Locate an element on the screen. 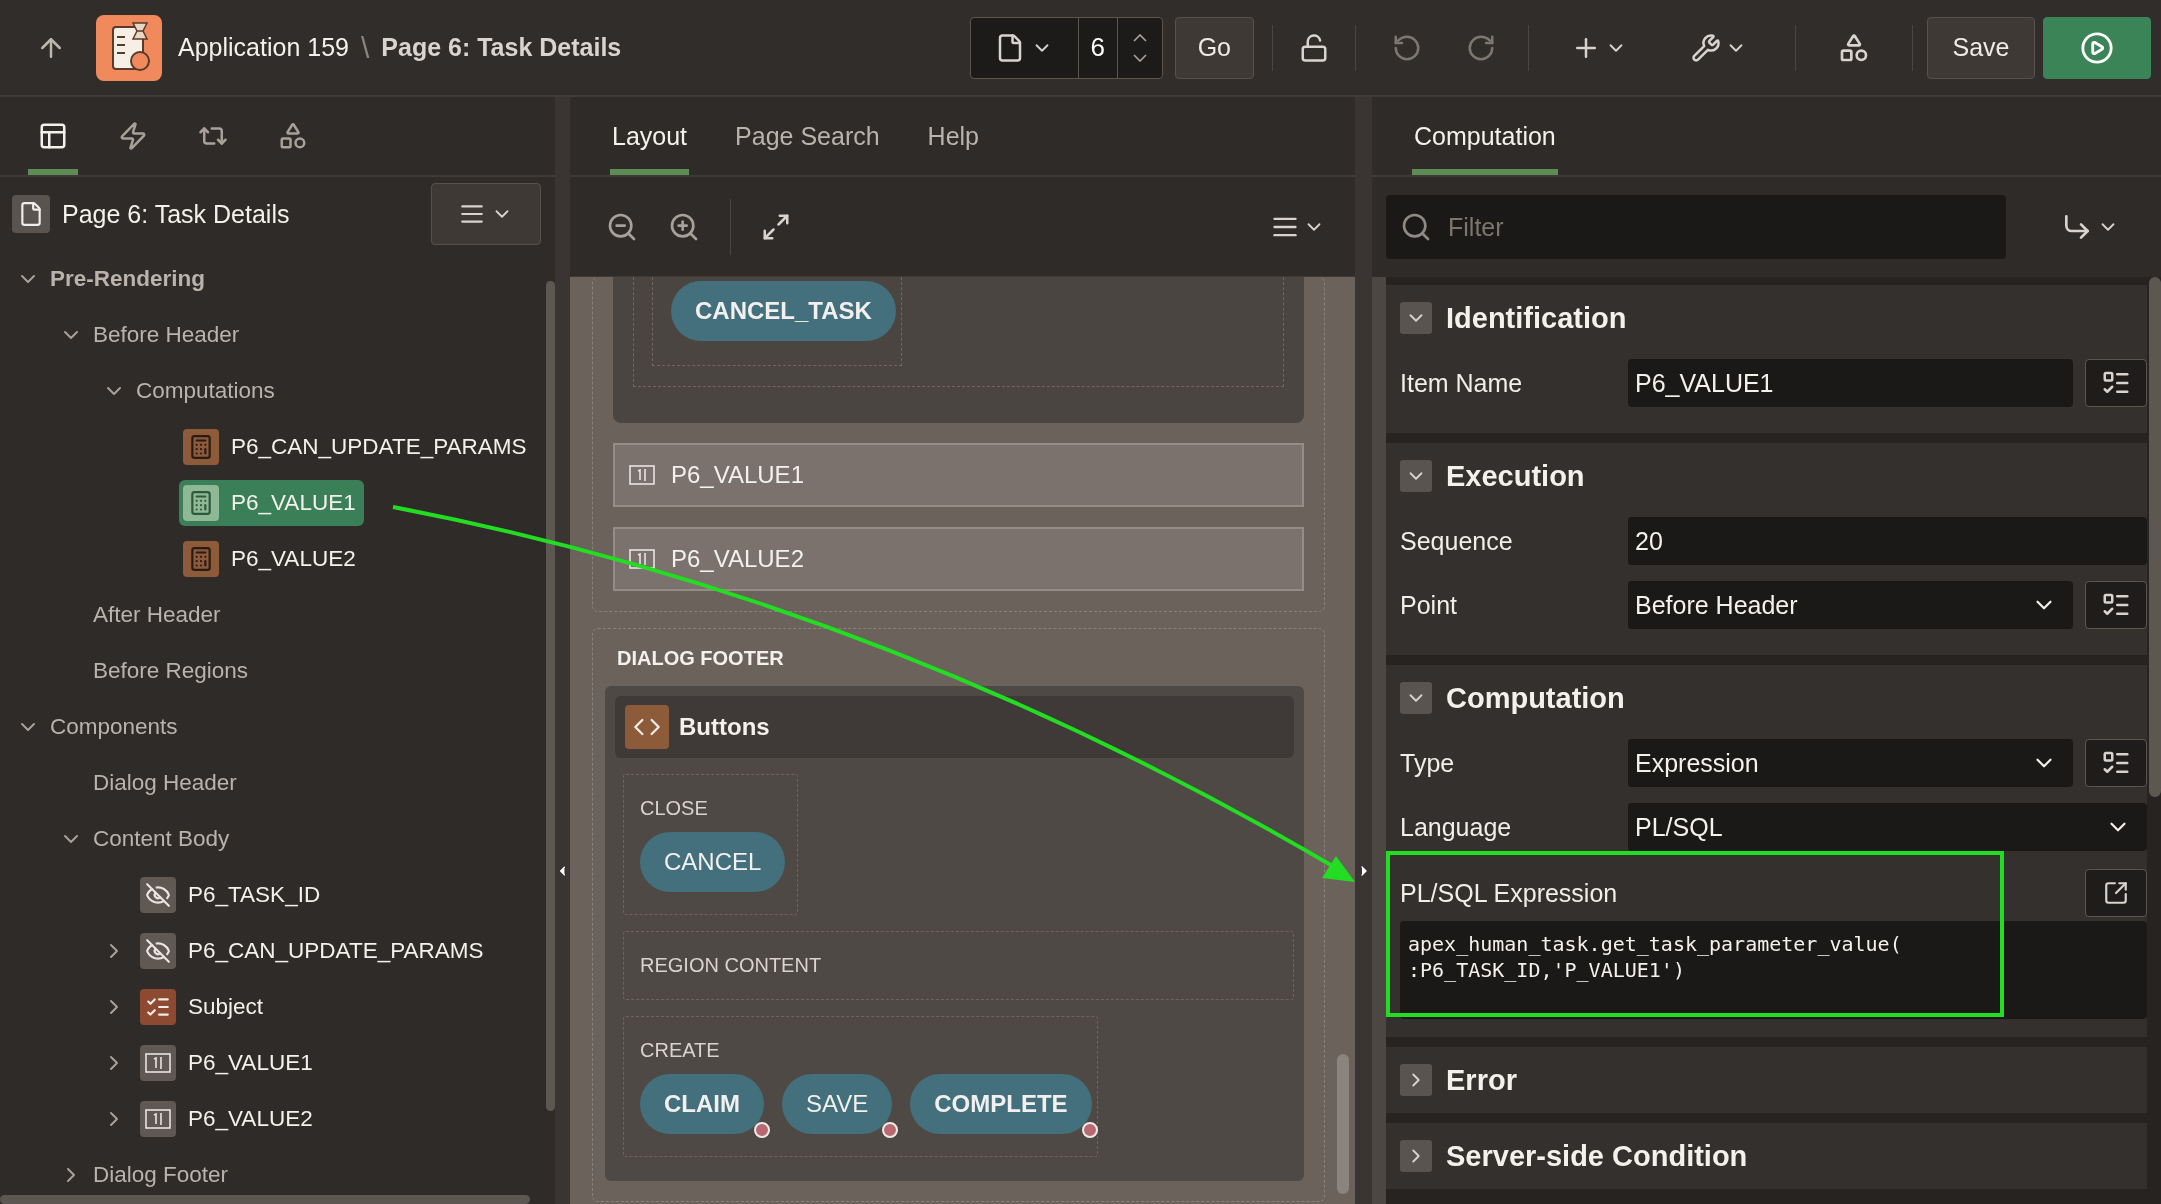  lightning-icon is located at coordinates (133, 136).